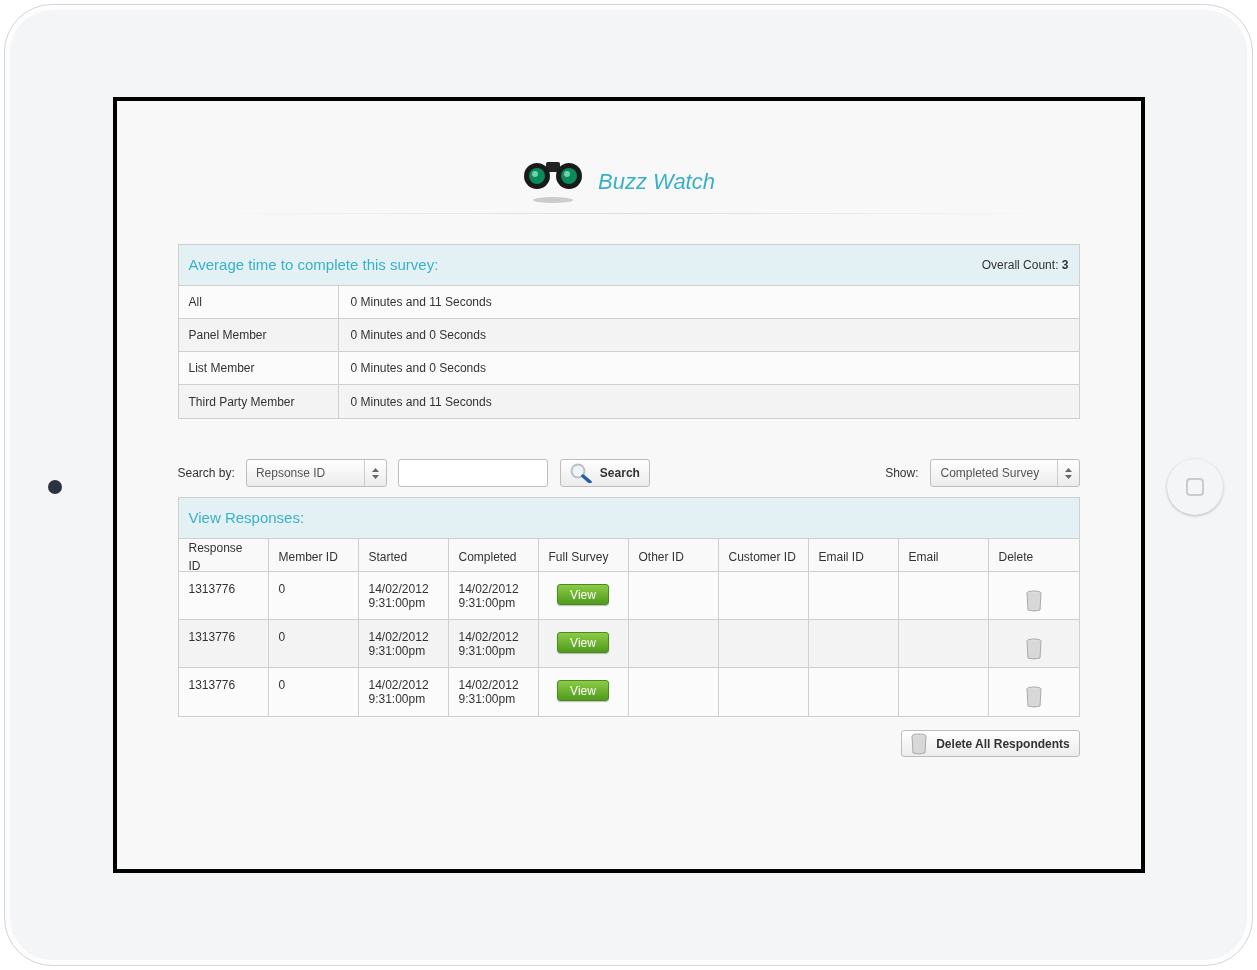  I want to click on camera-icon, so click(55, 487).